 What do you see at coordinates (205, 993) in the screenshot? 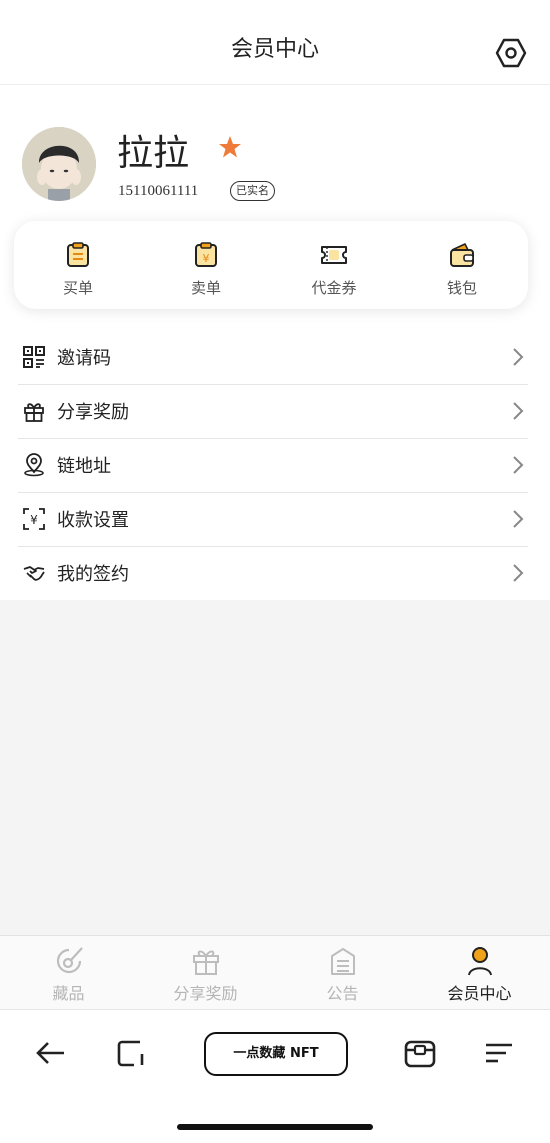
I see `tab-label: 分享奖励` at bounding box center [205, 993].